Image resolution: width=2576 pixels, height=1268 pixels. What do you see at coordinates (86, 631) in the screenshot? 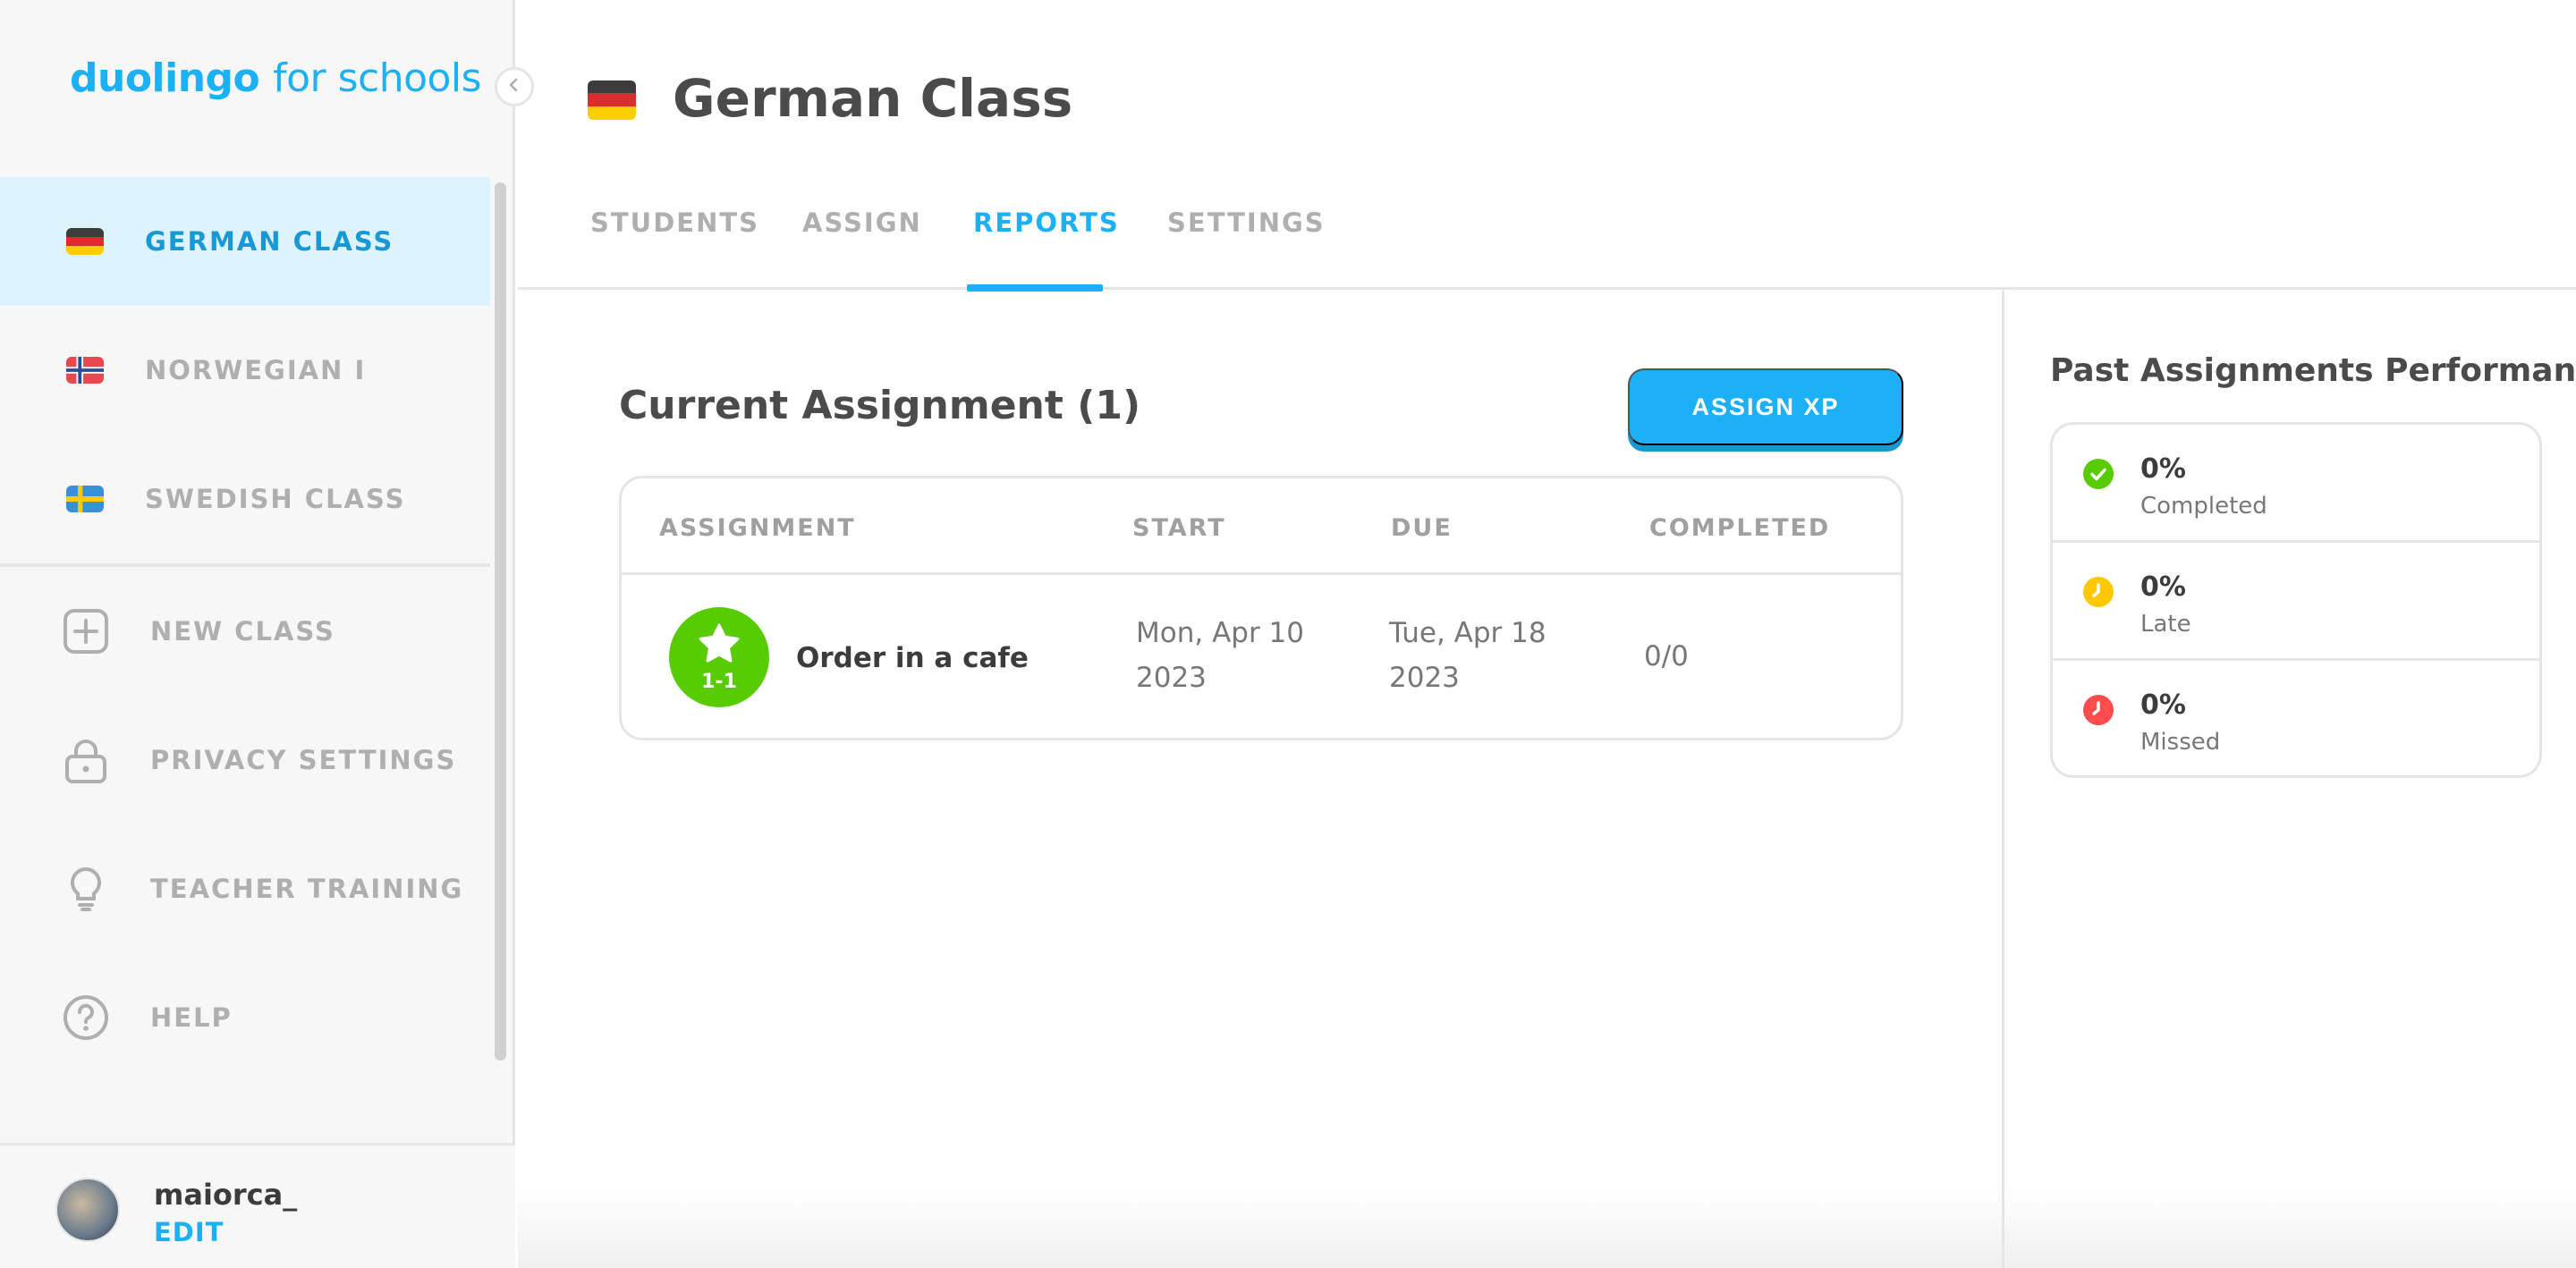
I see `plus-square-icon` at bounding box center [86, 631].